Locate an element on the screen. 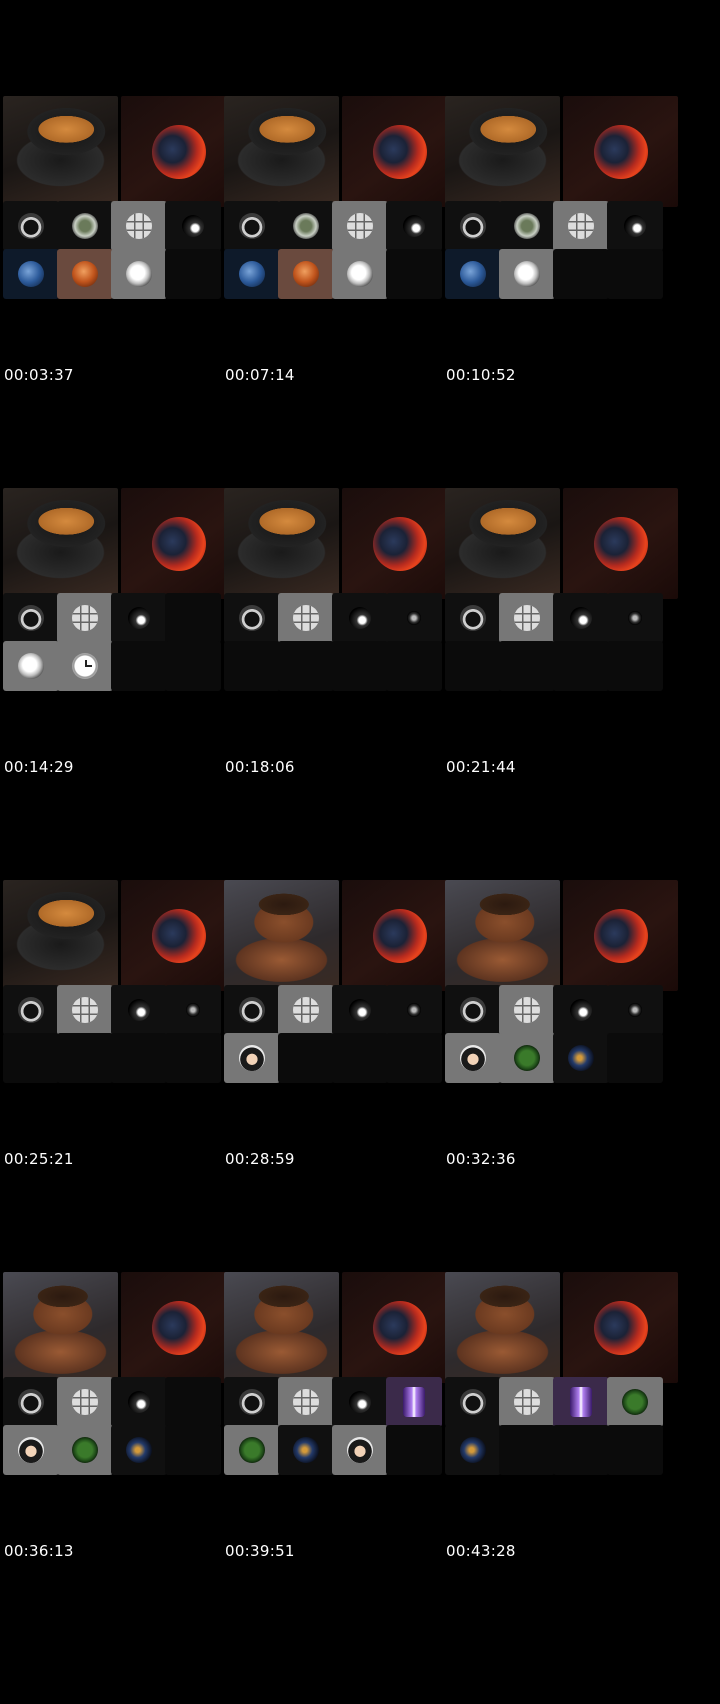 The height and width of the screenshot is (1704, 720). frame-timestamp: 00:25:21 is located at coordinates (39, 1159).